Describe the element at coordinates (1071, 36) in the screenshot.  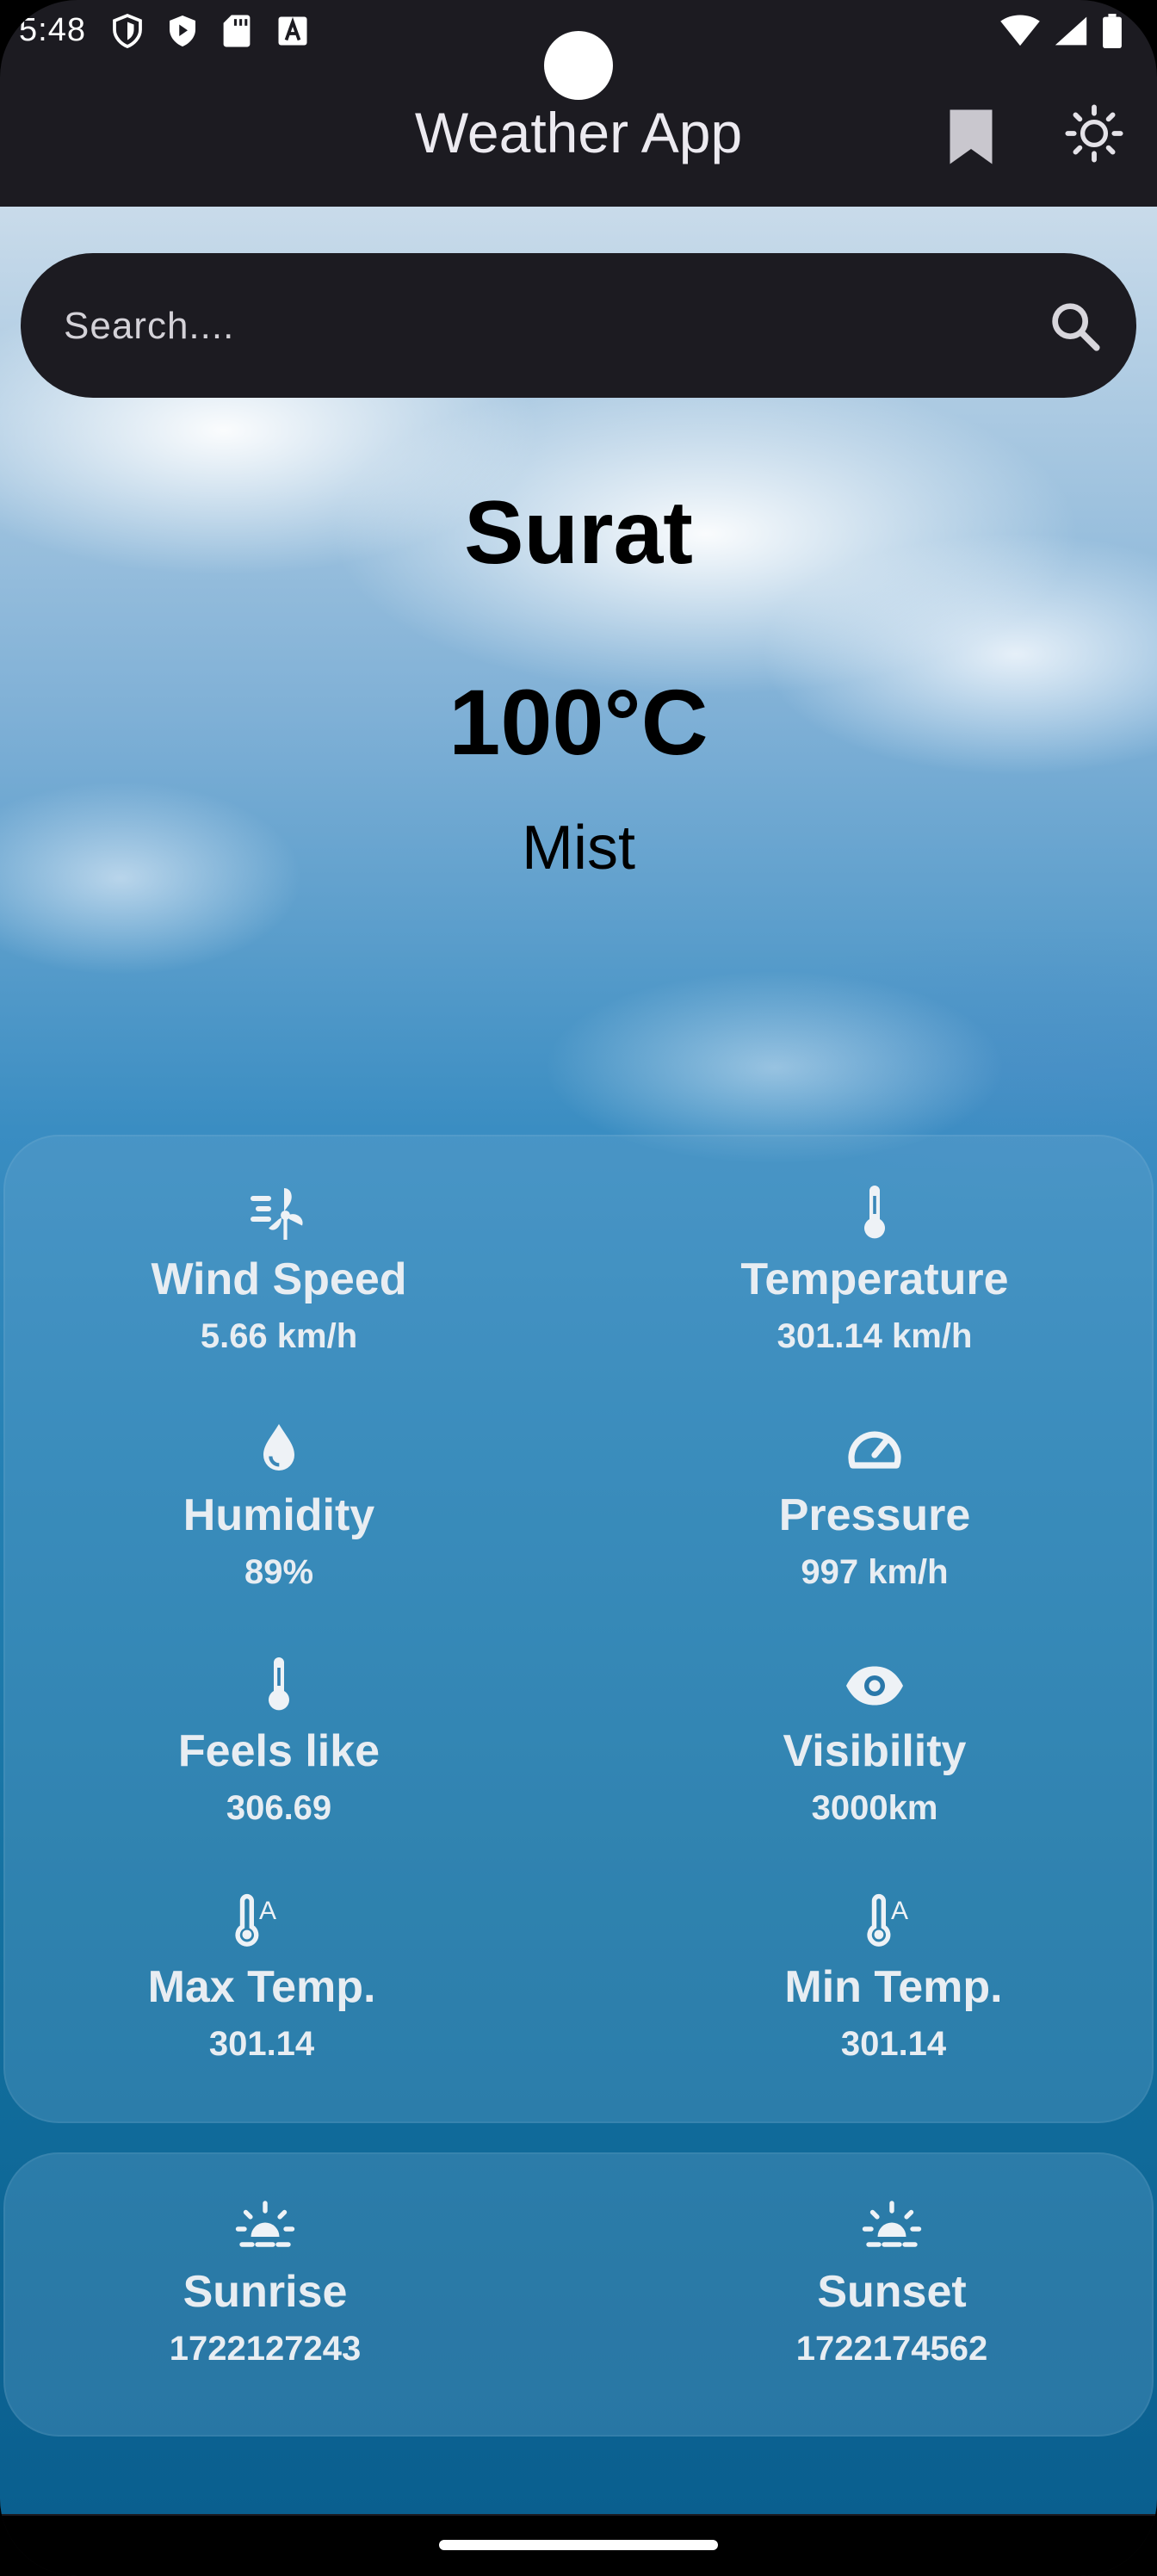
I see `cell-signal-icon` at that location.